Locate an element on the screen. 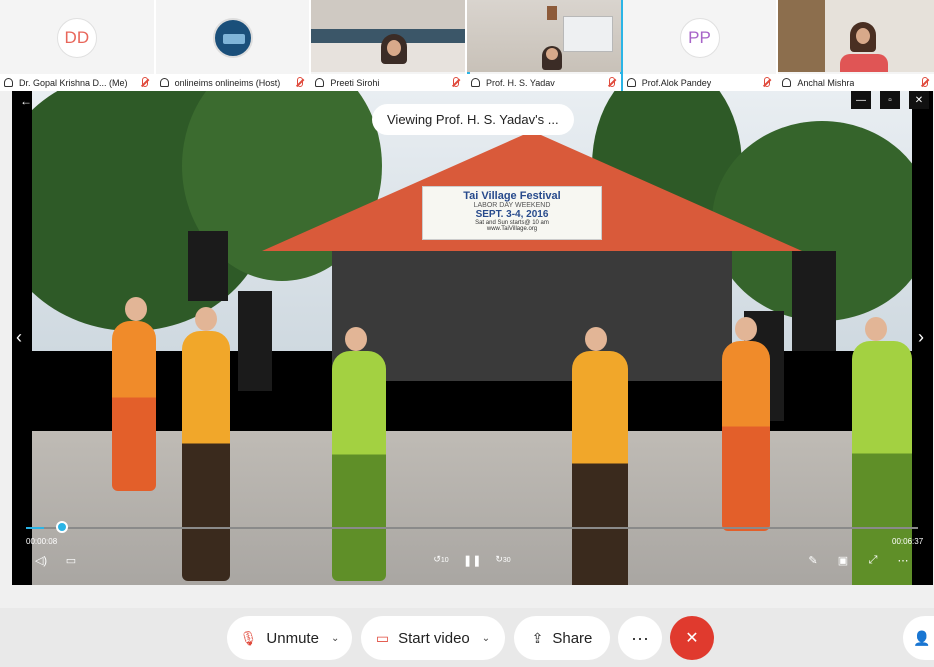  participant-name: Dr. Gopal Krishna D... (Me) is located at coordinates (73, 82).